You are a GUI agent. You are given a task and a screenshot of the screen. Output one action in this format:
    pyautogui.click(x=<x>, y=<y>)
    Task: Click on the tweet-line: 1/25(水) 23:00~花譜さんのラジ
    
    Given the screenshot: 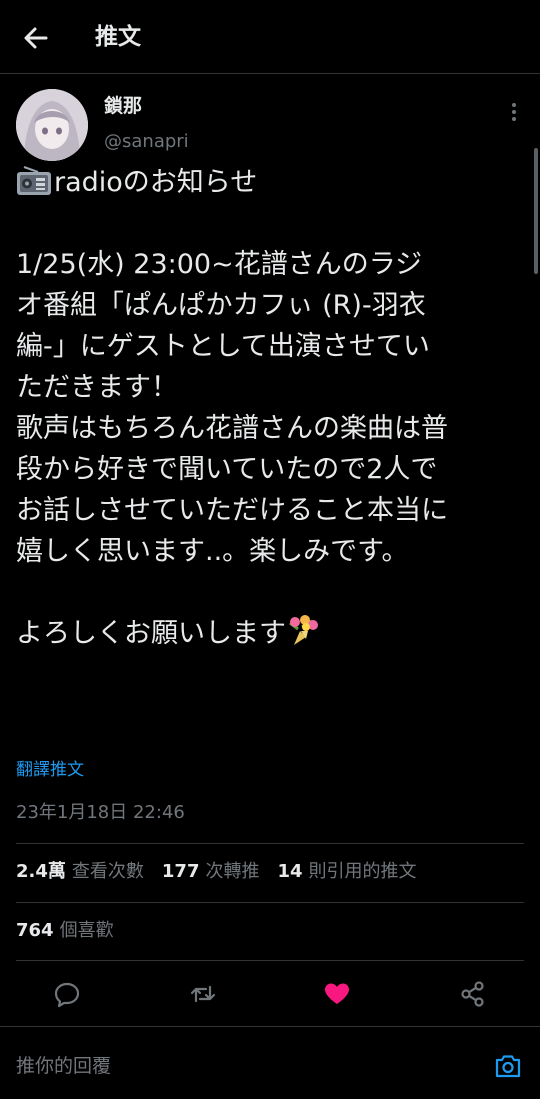 What is the action you would take?
    pyautogui.click(x=219, y=264)
    